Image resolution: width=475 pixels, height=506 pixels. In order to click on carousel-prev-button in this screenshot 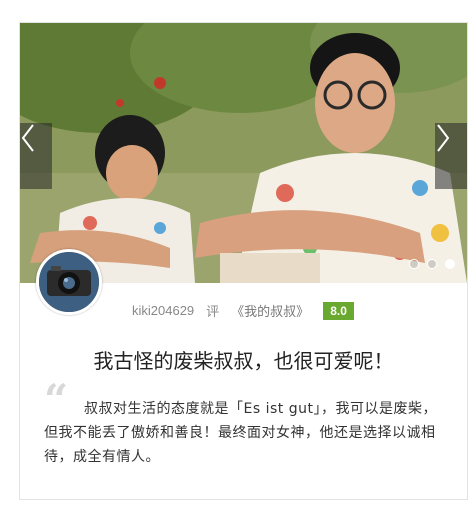, I will do `click(36, 156)`.